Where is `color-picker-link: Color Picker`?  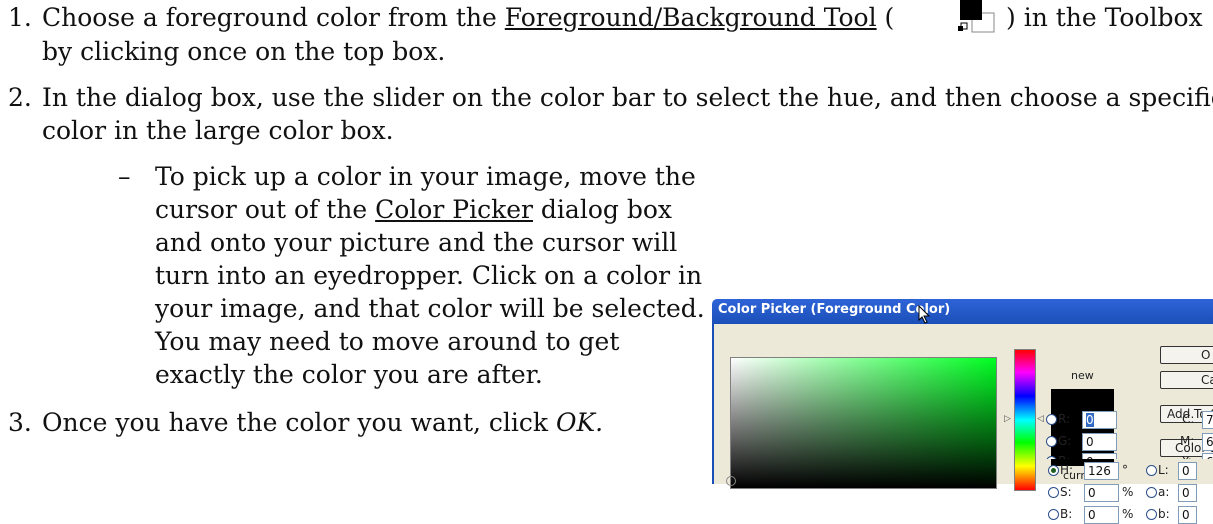
color-picker-link: Color Picker is located at coordinates (454, 209).